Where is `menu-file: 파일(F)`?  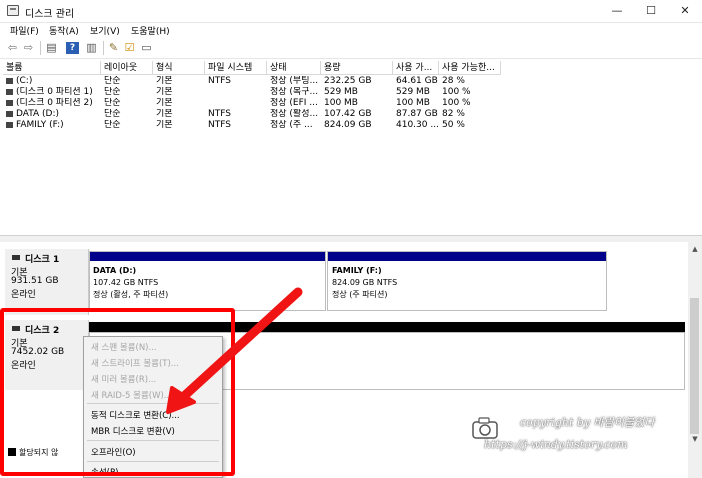
menu-file: 파일(F) is located at coordinates (24, 30).